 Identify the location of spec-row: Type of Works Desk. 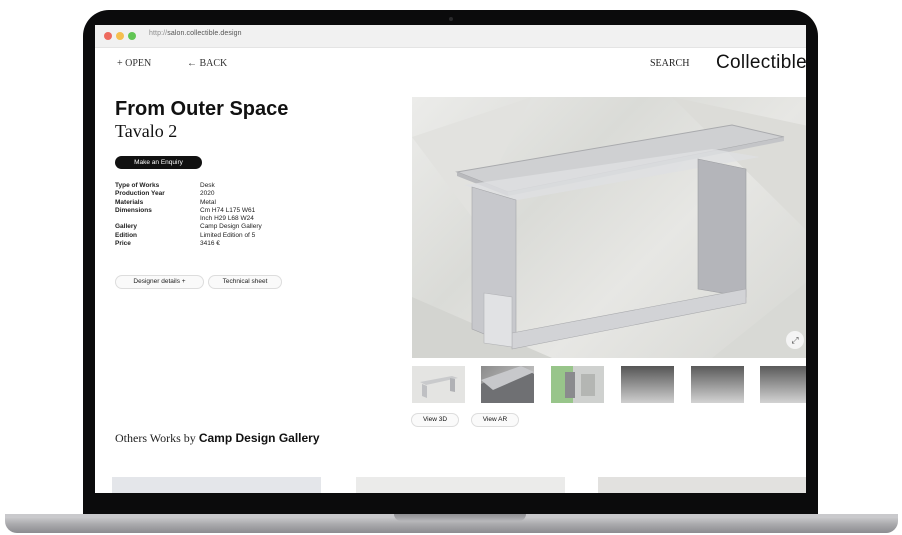
(188, 186).